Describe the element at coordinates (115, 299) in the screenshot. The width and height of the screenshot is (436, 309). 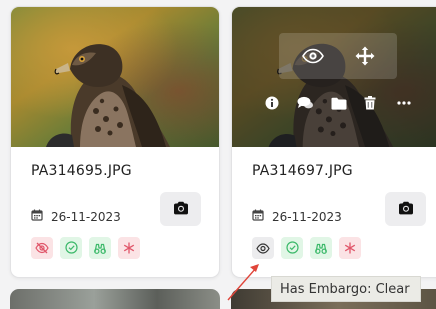
I see `media-card-next` at that location.